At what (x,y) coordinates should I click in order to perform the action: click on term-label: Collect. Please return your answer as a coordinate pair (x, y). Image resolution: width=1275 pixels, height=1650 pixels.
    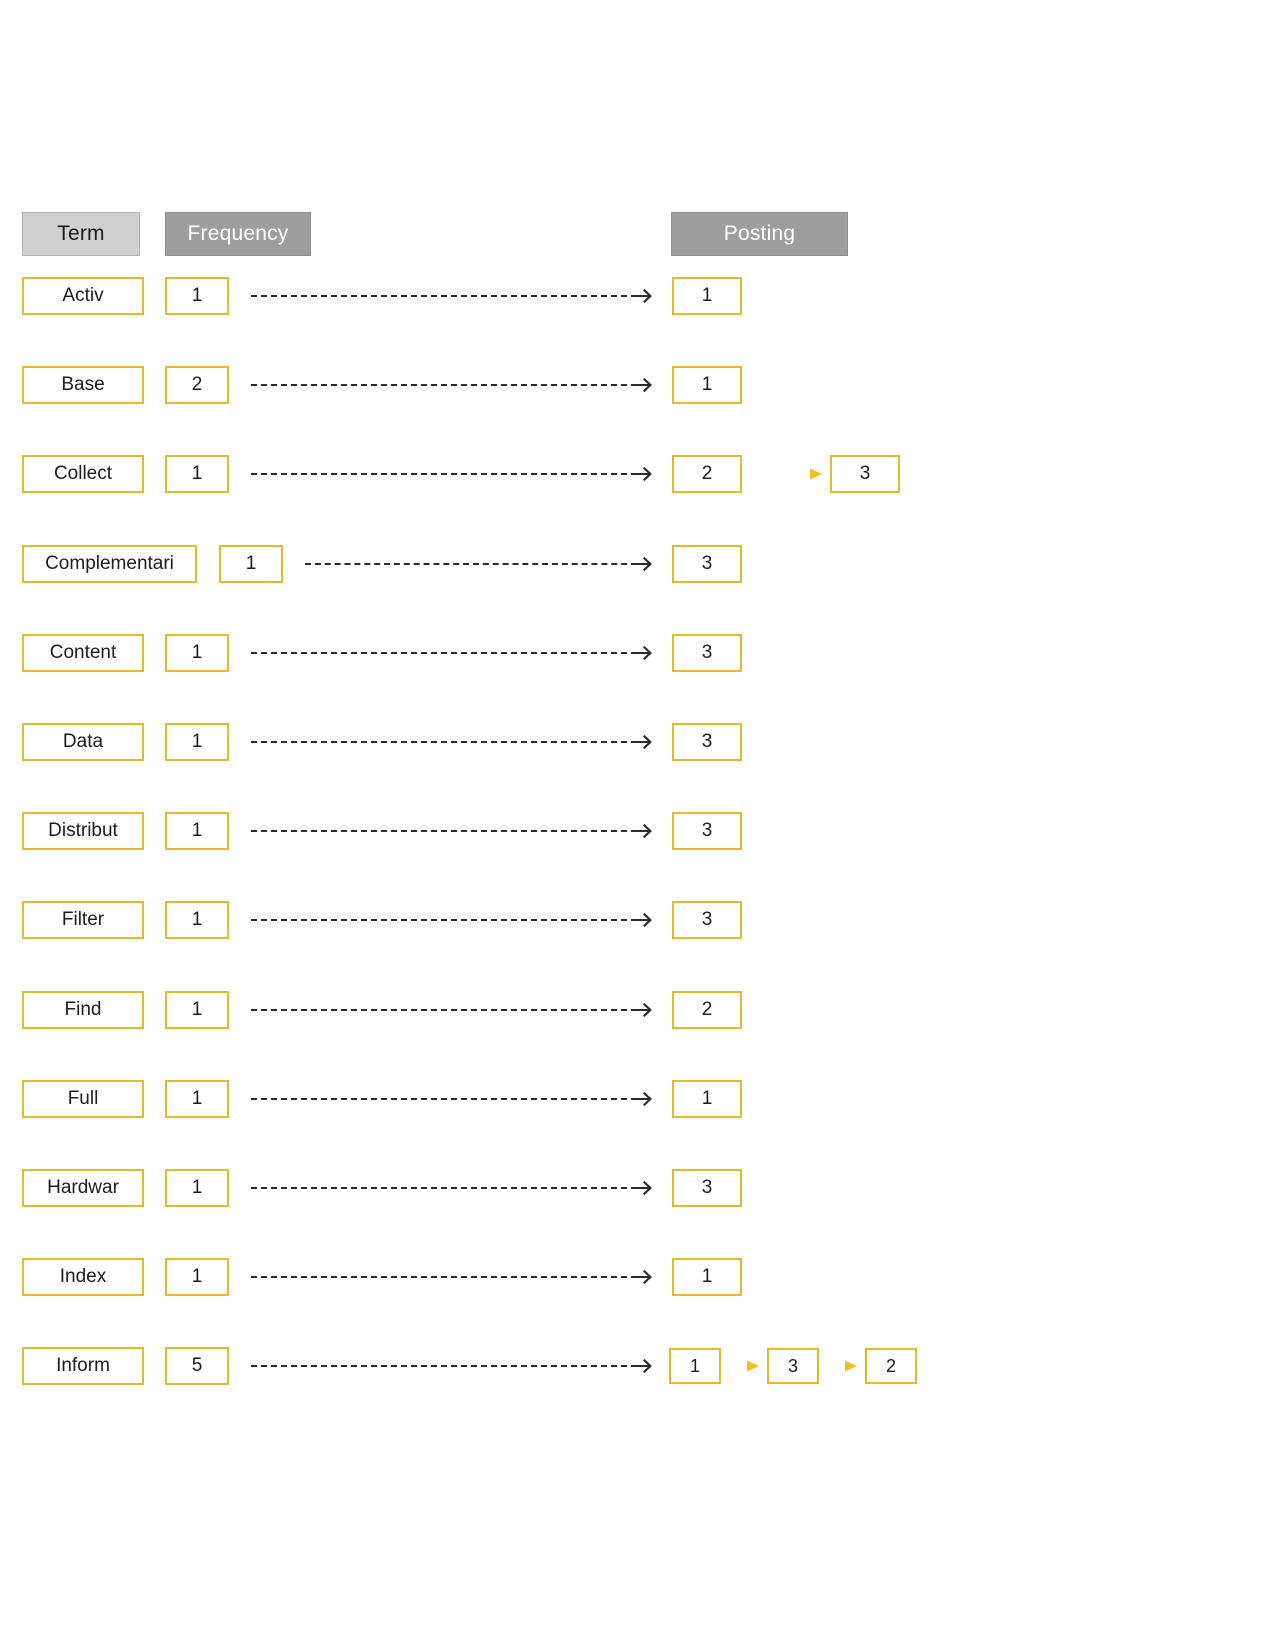
    Looking at the image, I should click on (83, 473).